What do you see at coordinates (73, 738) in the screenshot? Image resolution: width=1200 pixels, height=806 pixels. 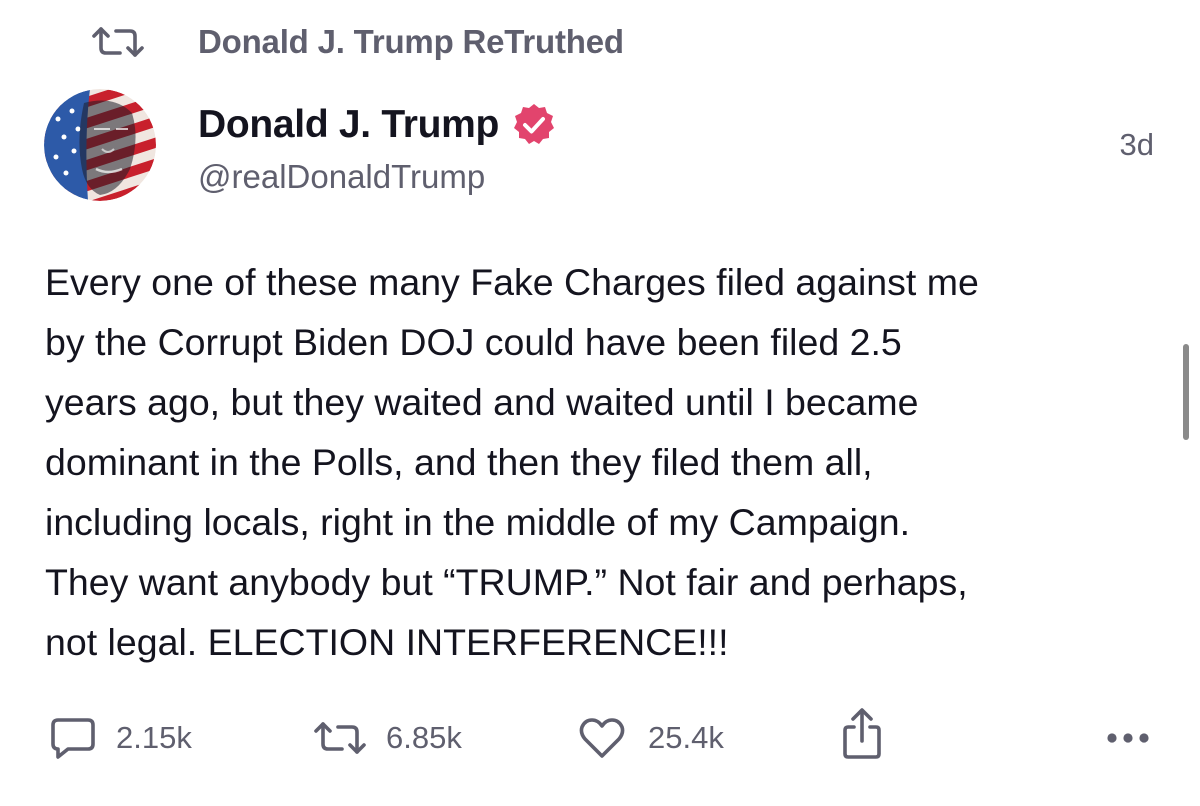 I see `comment-icon` at bounding box center [73, 738].